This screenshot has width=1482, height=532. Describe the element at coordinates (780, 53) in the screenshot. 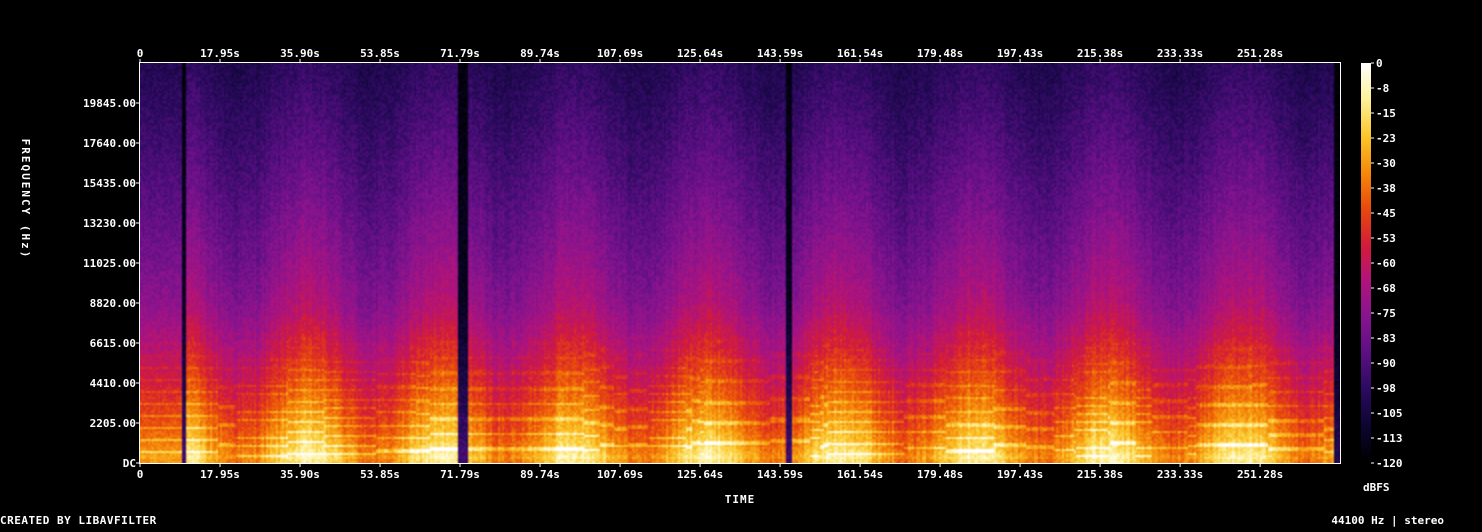

I see `x-tick-label-top: 143.59s` at that location.